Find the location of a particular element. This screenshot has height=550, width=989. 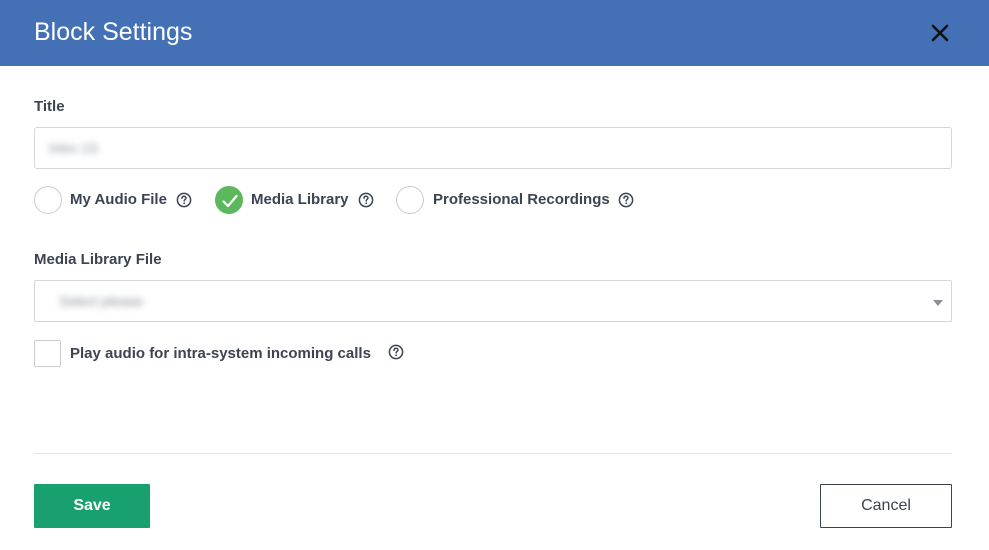

title-input: Intro 1S is located at coordinates (493, 148).